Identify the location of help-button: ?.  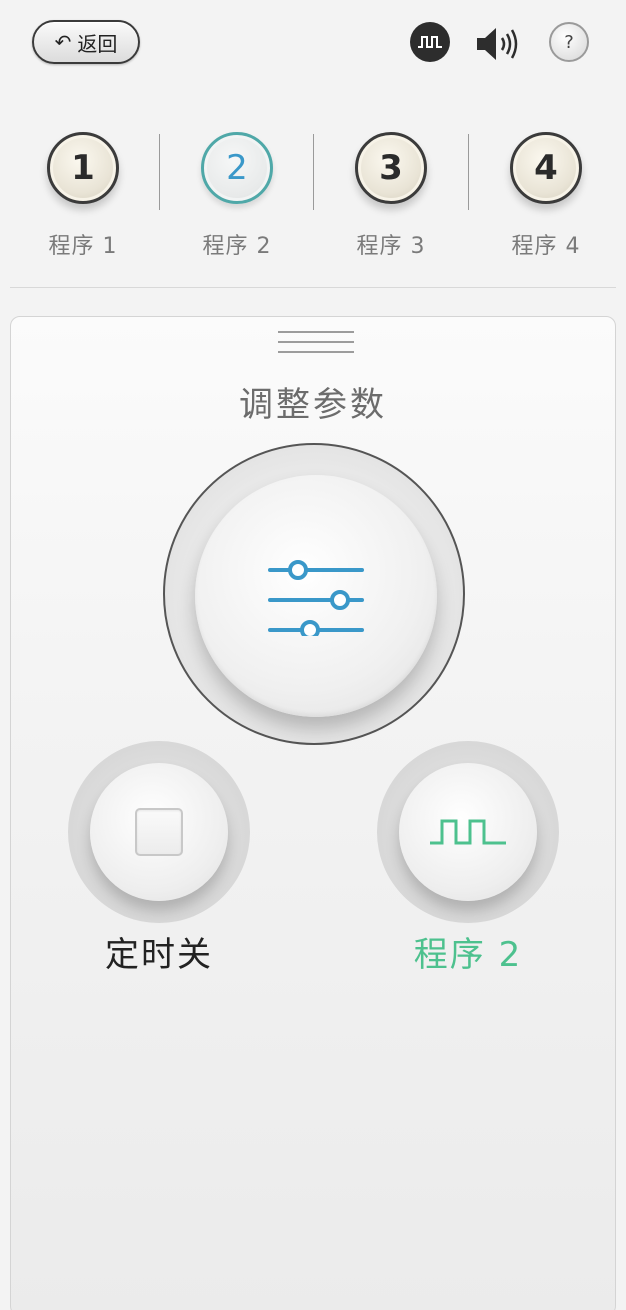
(569, 42).